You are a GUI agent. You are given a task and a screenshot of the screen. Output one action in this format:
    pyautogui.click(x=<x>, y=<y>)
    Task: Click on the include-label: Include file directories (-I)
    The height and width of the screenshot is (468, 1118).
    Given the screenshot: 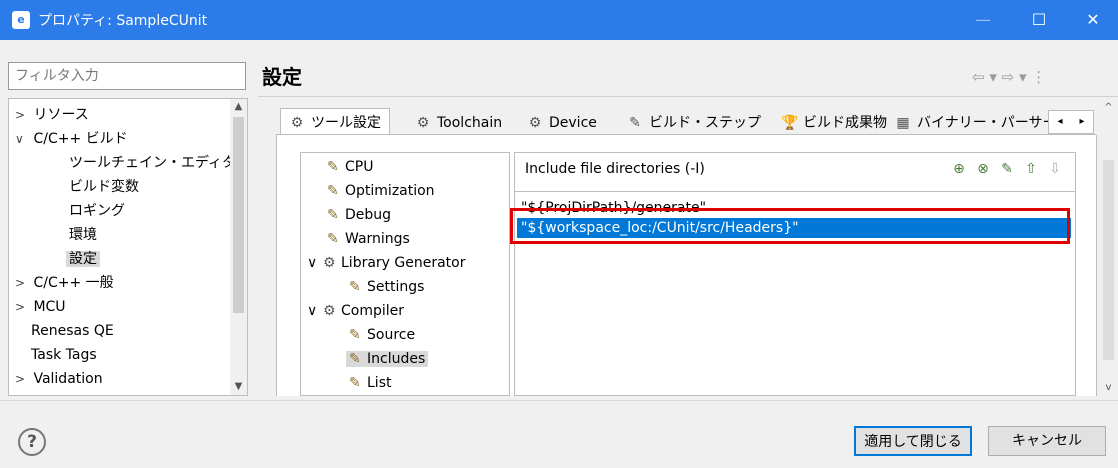 What is the action you would take?
    pyautogui.click(x=615, y=169)
    